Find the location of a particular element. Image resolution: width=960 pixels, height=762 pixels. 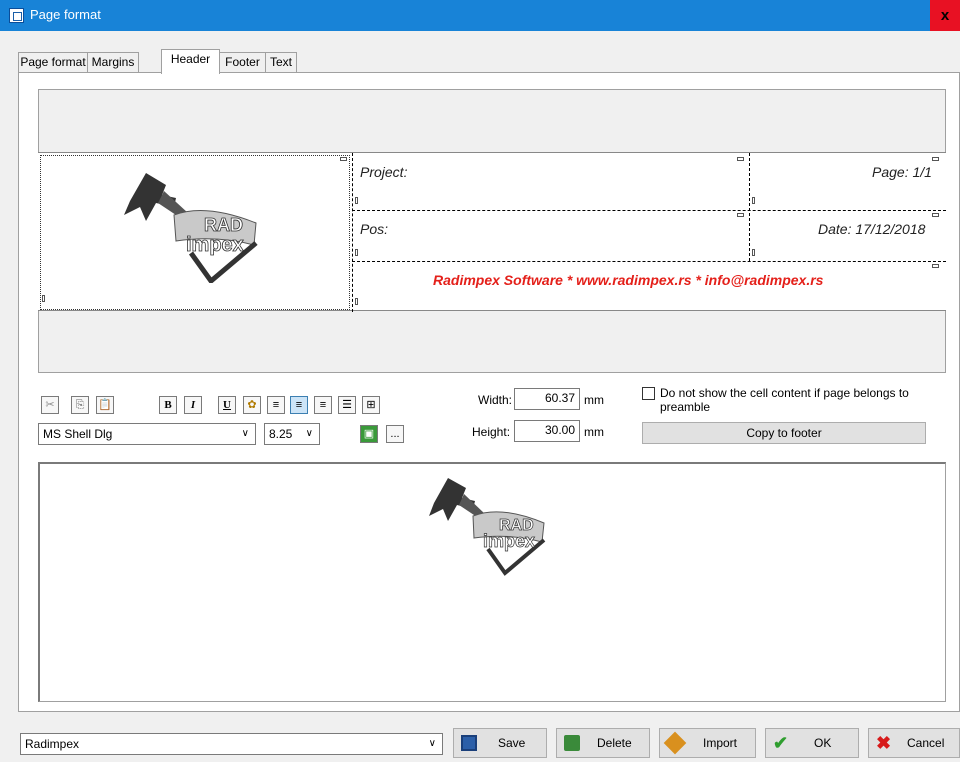

paste-icon: 📋 is located at coordinates (105, 405).